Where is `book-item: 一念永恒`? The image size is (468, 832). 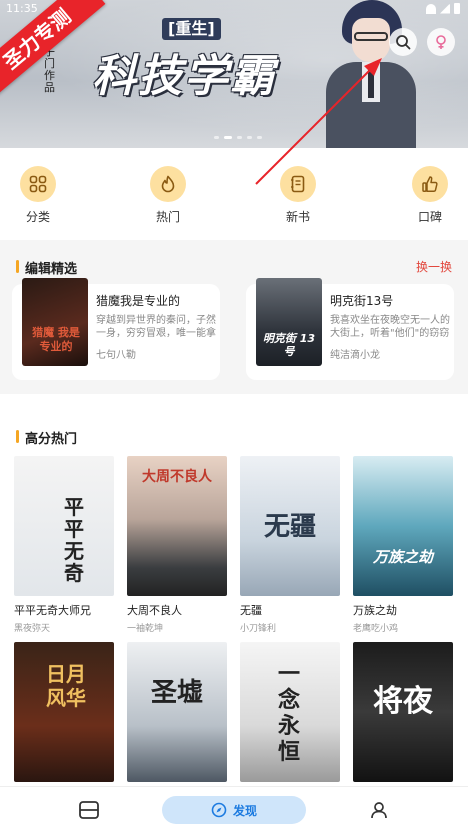
book-item: 一念永恒 is located at coordinates (290, 714).